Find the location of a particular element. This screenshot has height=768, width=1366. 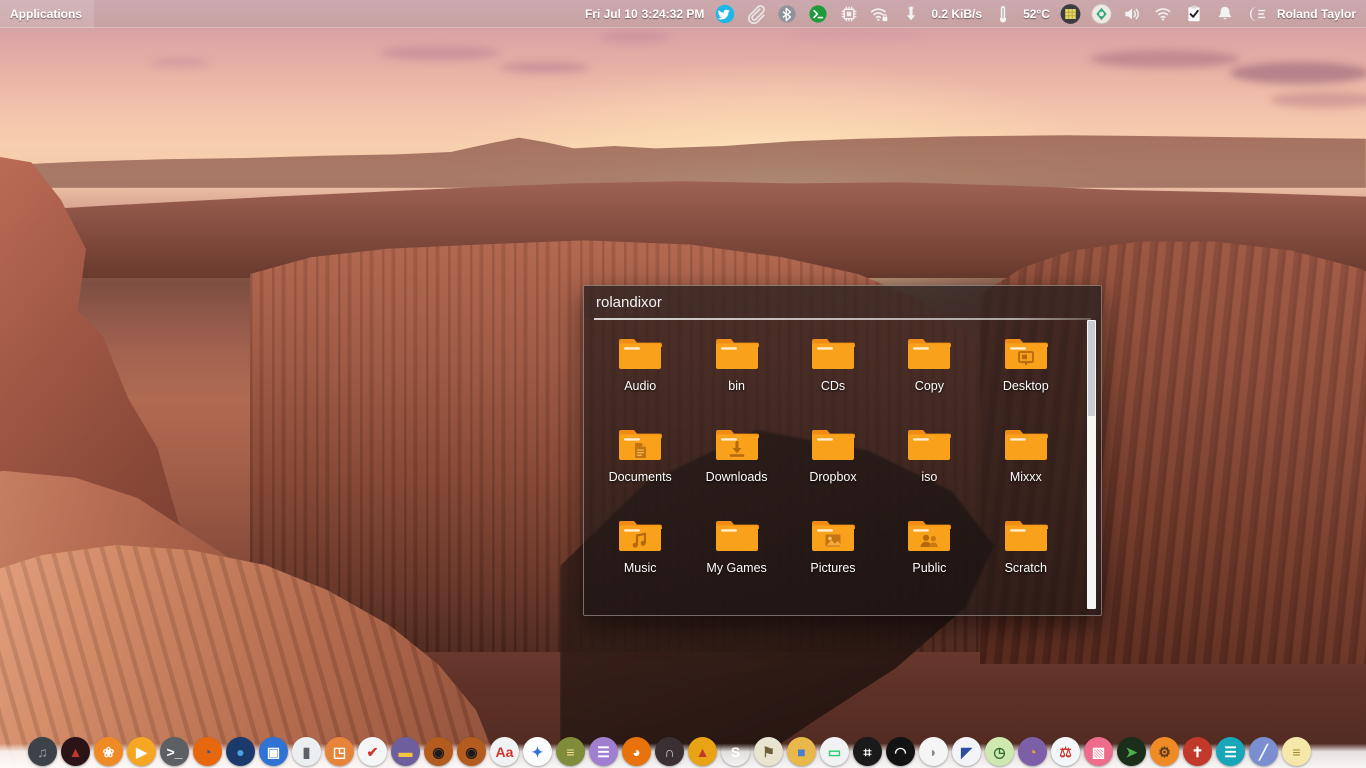

dock-item-microphone: ▮ is located at coordinates (306, 751).